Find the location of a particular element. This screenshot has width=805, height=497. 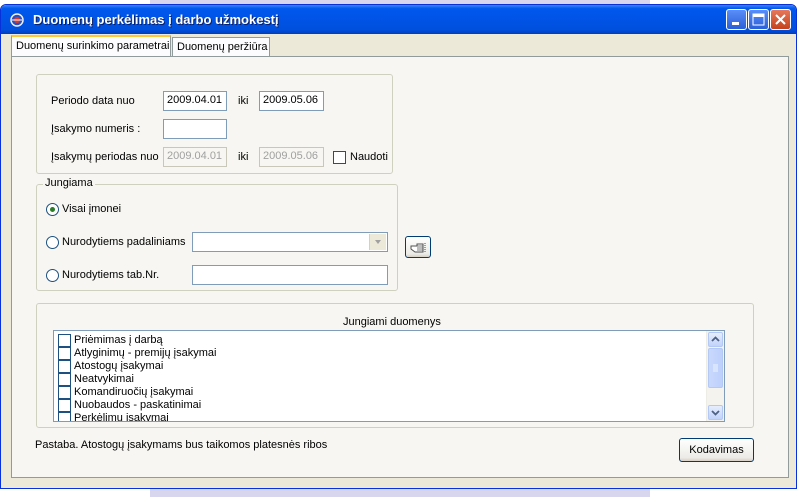

period-date-label: Periodo data nuo is located at coordinates (93, 101).